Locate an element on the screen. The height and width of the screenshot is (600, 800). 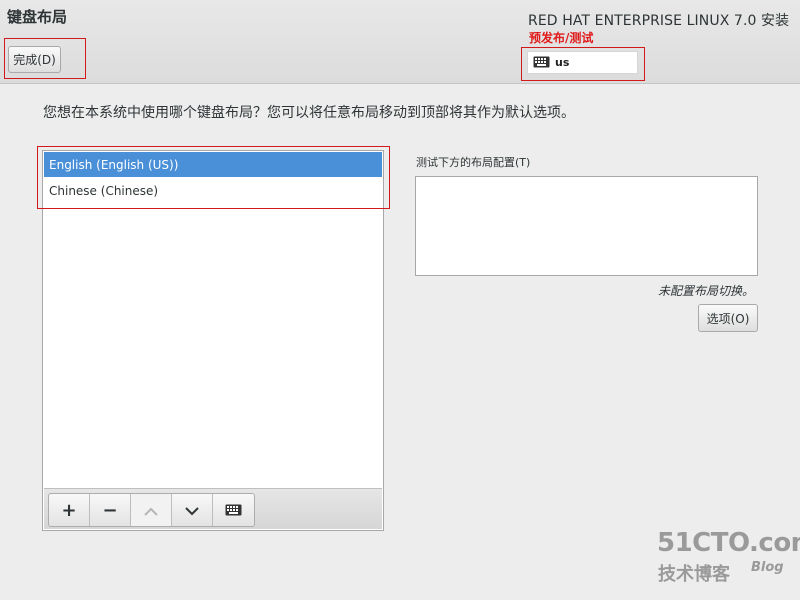
watermark-blog-en: Blog is located at coordinates (767, 567).